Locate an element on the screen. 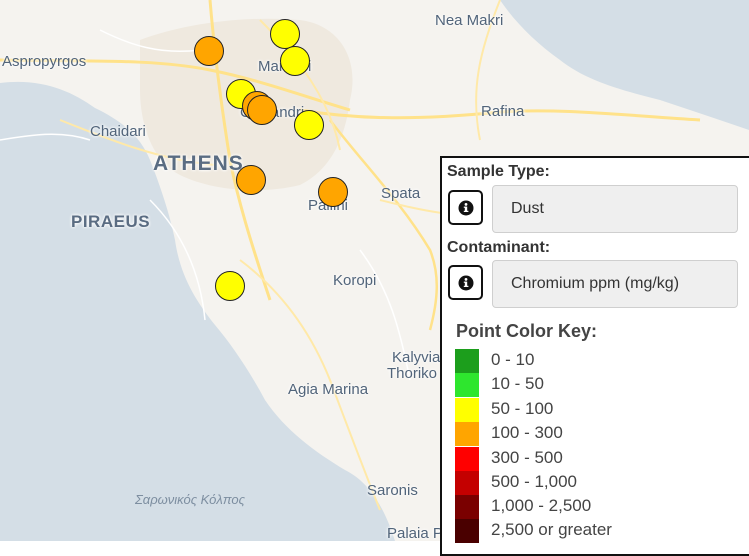  place-piraeus: PIRAEUS is located at coordinates (111, 221).